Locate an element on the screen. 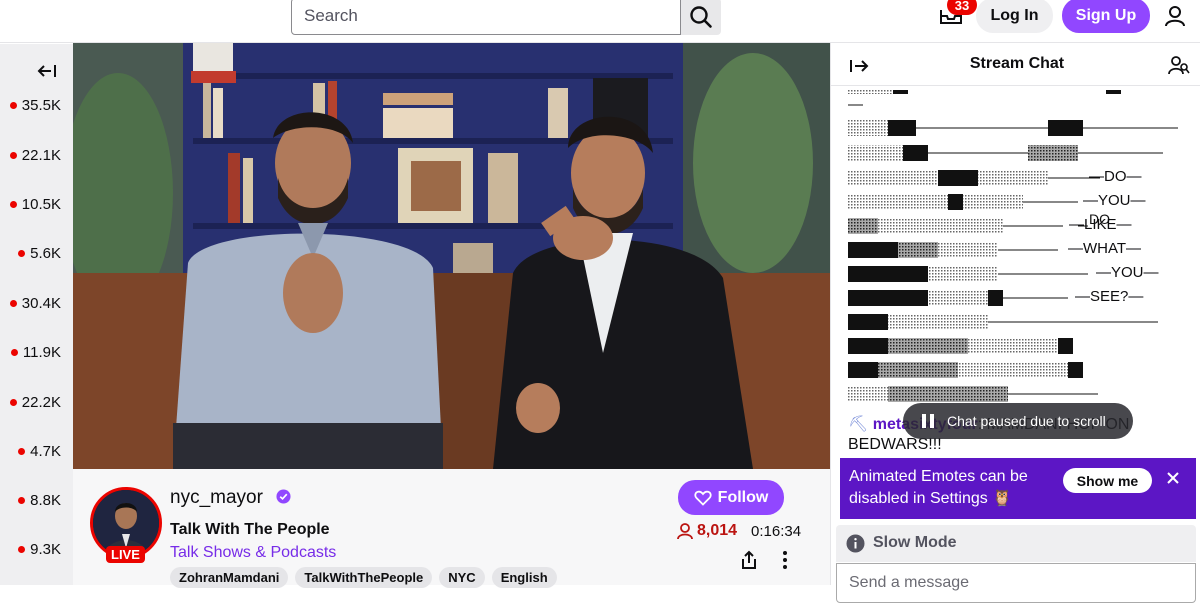 This screenshot has height=603, width=1200. sidebar-channel-item: 11.9K is located at coordinates (35, 352).